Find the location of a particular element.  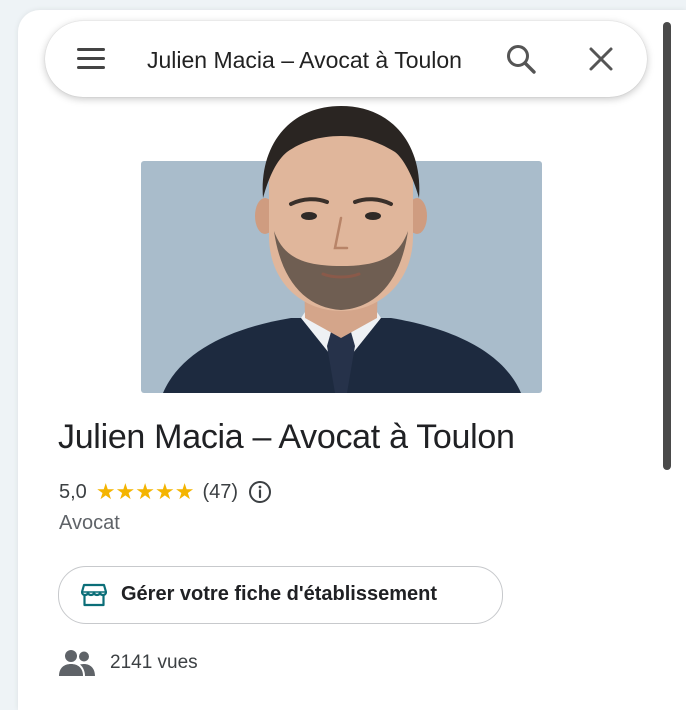

hamburger-menu-icon is located at coordinates (91, 59).